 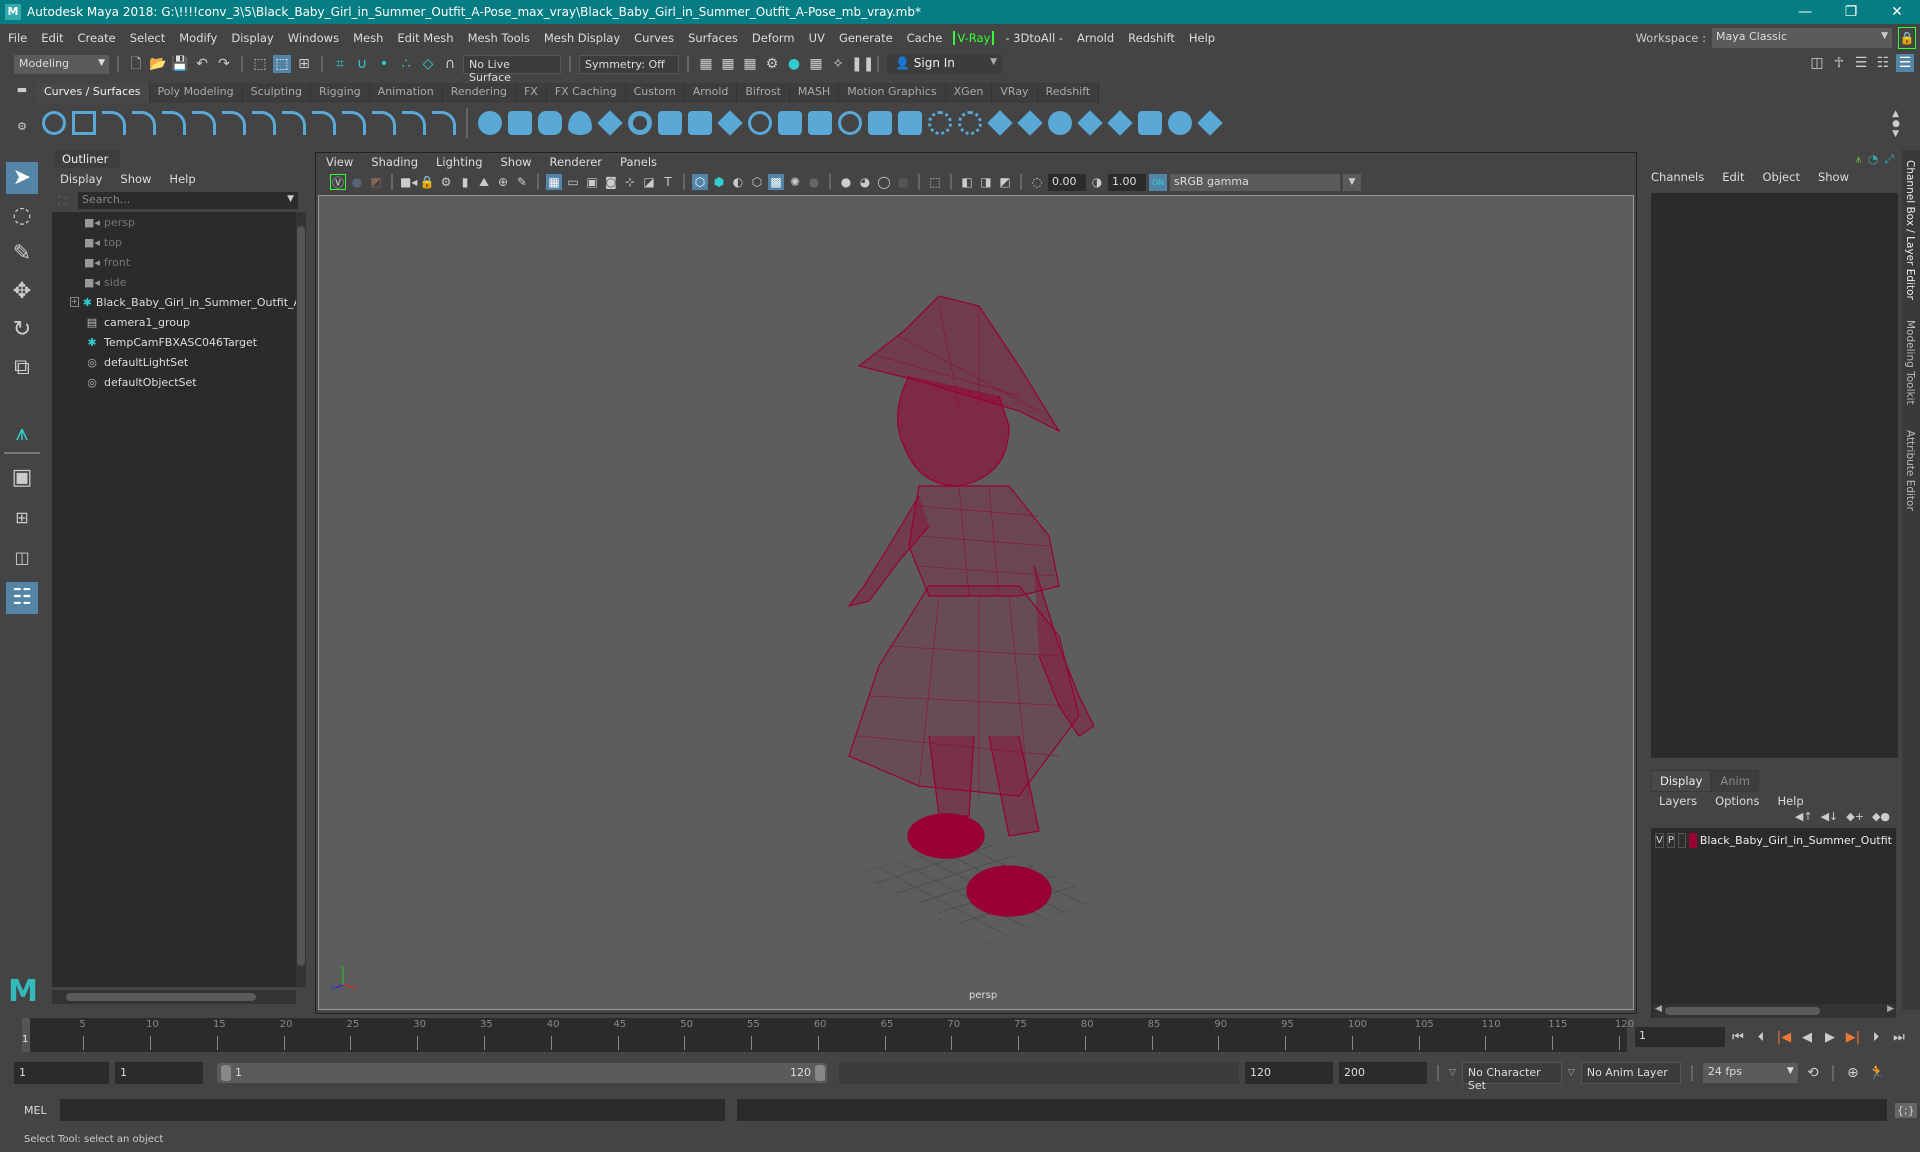 I want to click on shelf-tab-redshift: Redshift, so click(x=1068, y=93).